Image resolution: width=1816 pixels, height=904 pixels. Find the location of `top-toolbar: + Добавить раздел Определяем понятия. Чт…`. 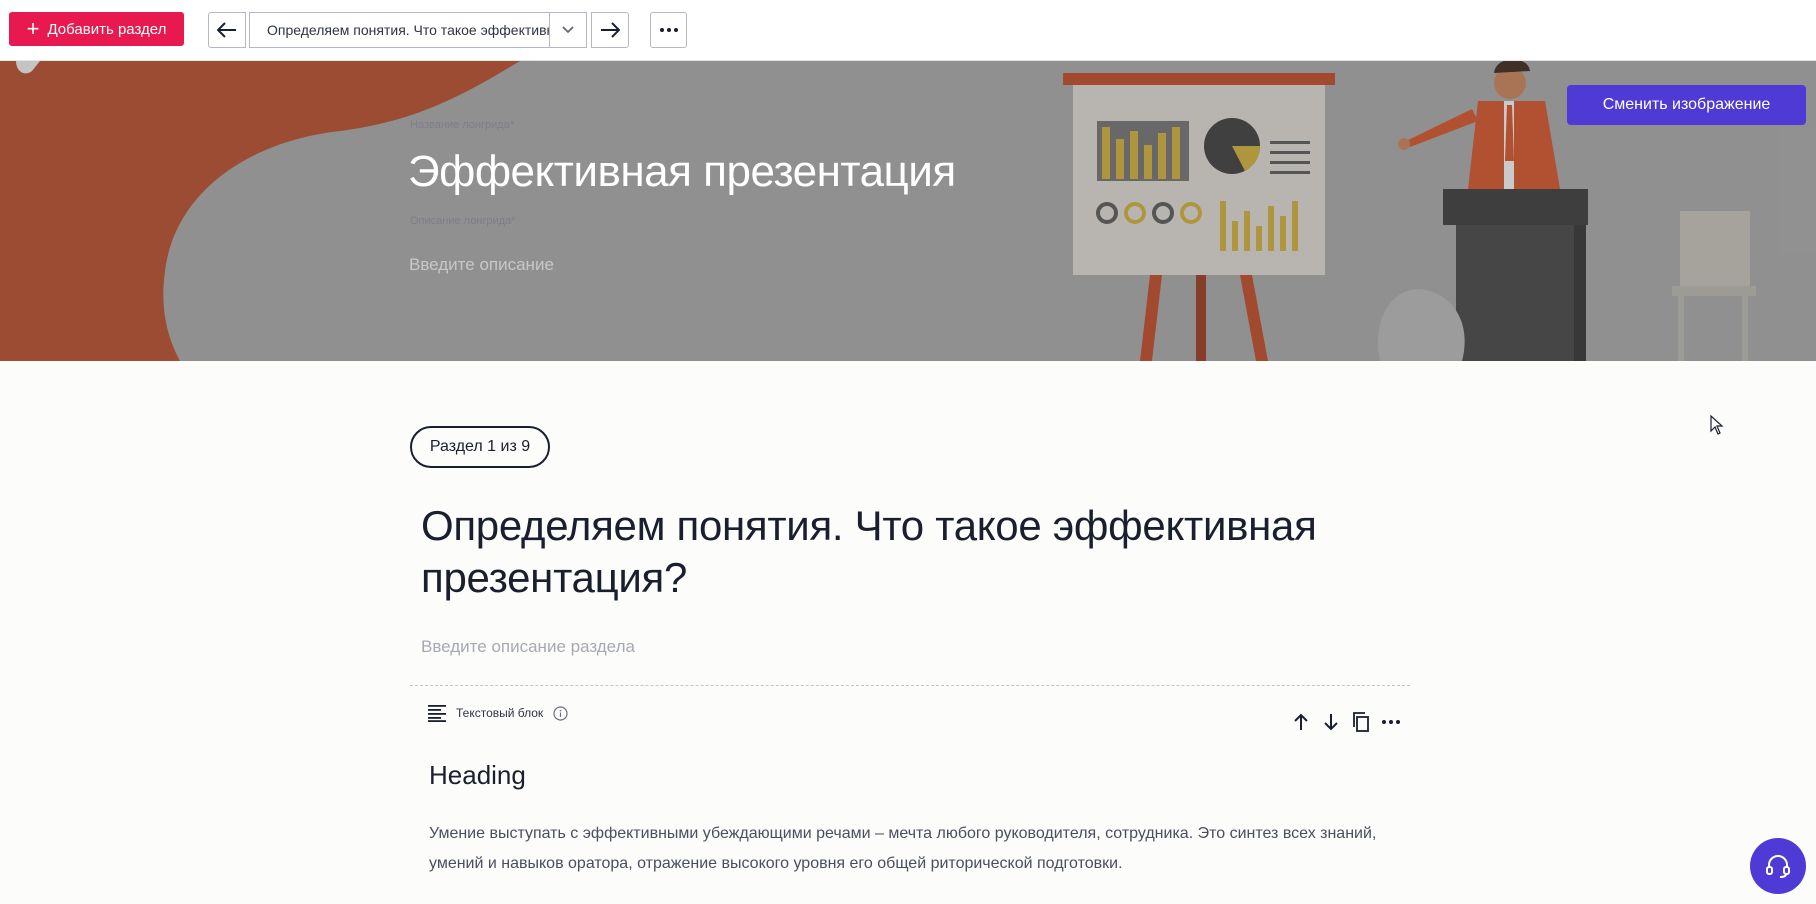

top-toolbar: + Добавить раздел Определяем понятия. Чт… is located at coordinates (908, 30).